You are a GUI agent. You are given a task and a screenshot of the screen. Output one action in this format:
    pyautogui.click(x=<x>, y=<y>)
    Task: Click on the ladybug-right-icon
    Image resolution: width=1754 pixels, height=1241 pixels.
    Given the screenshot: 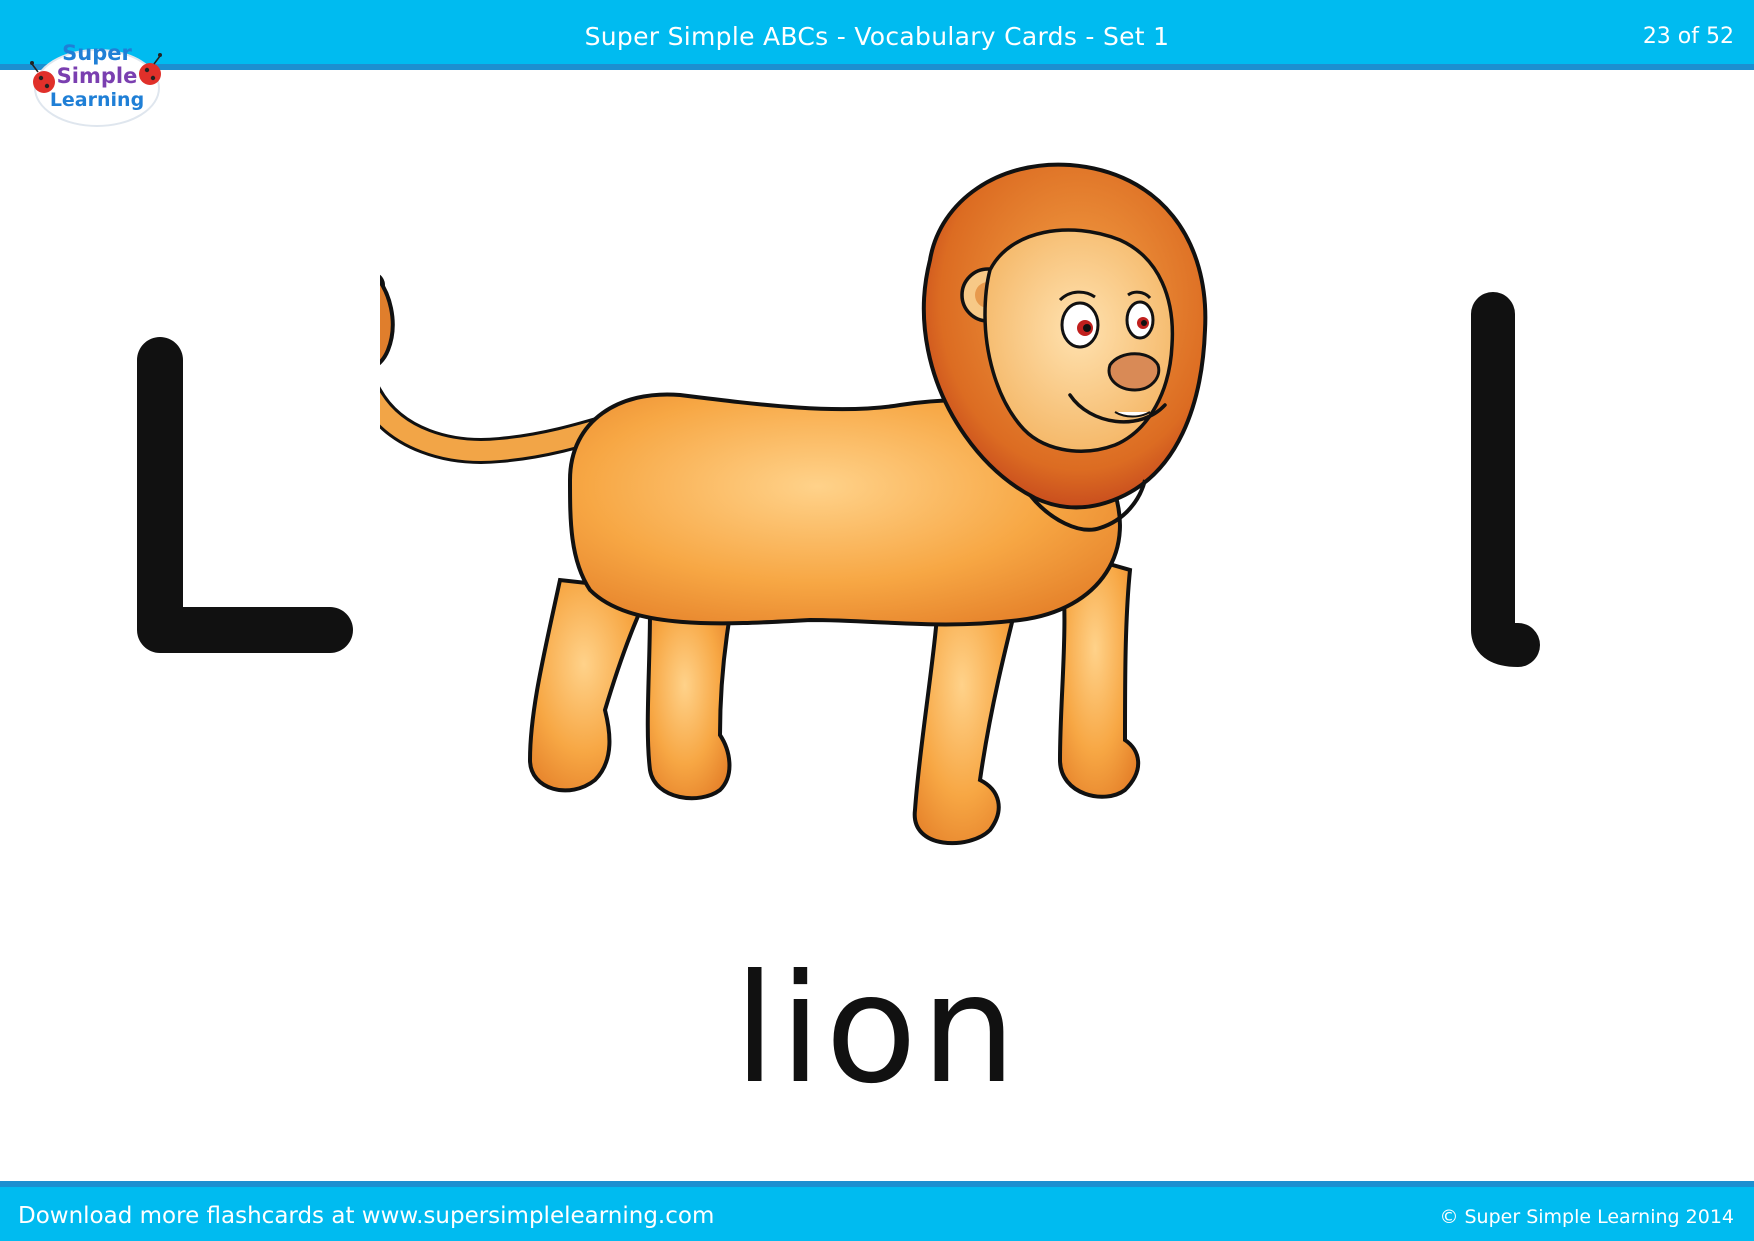 What is the action you would take?
    pyautogui.click(x=150, y=69)
    